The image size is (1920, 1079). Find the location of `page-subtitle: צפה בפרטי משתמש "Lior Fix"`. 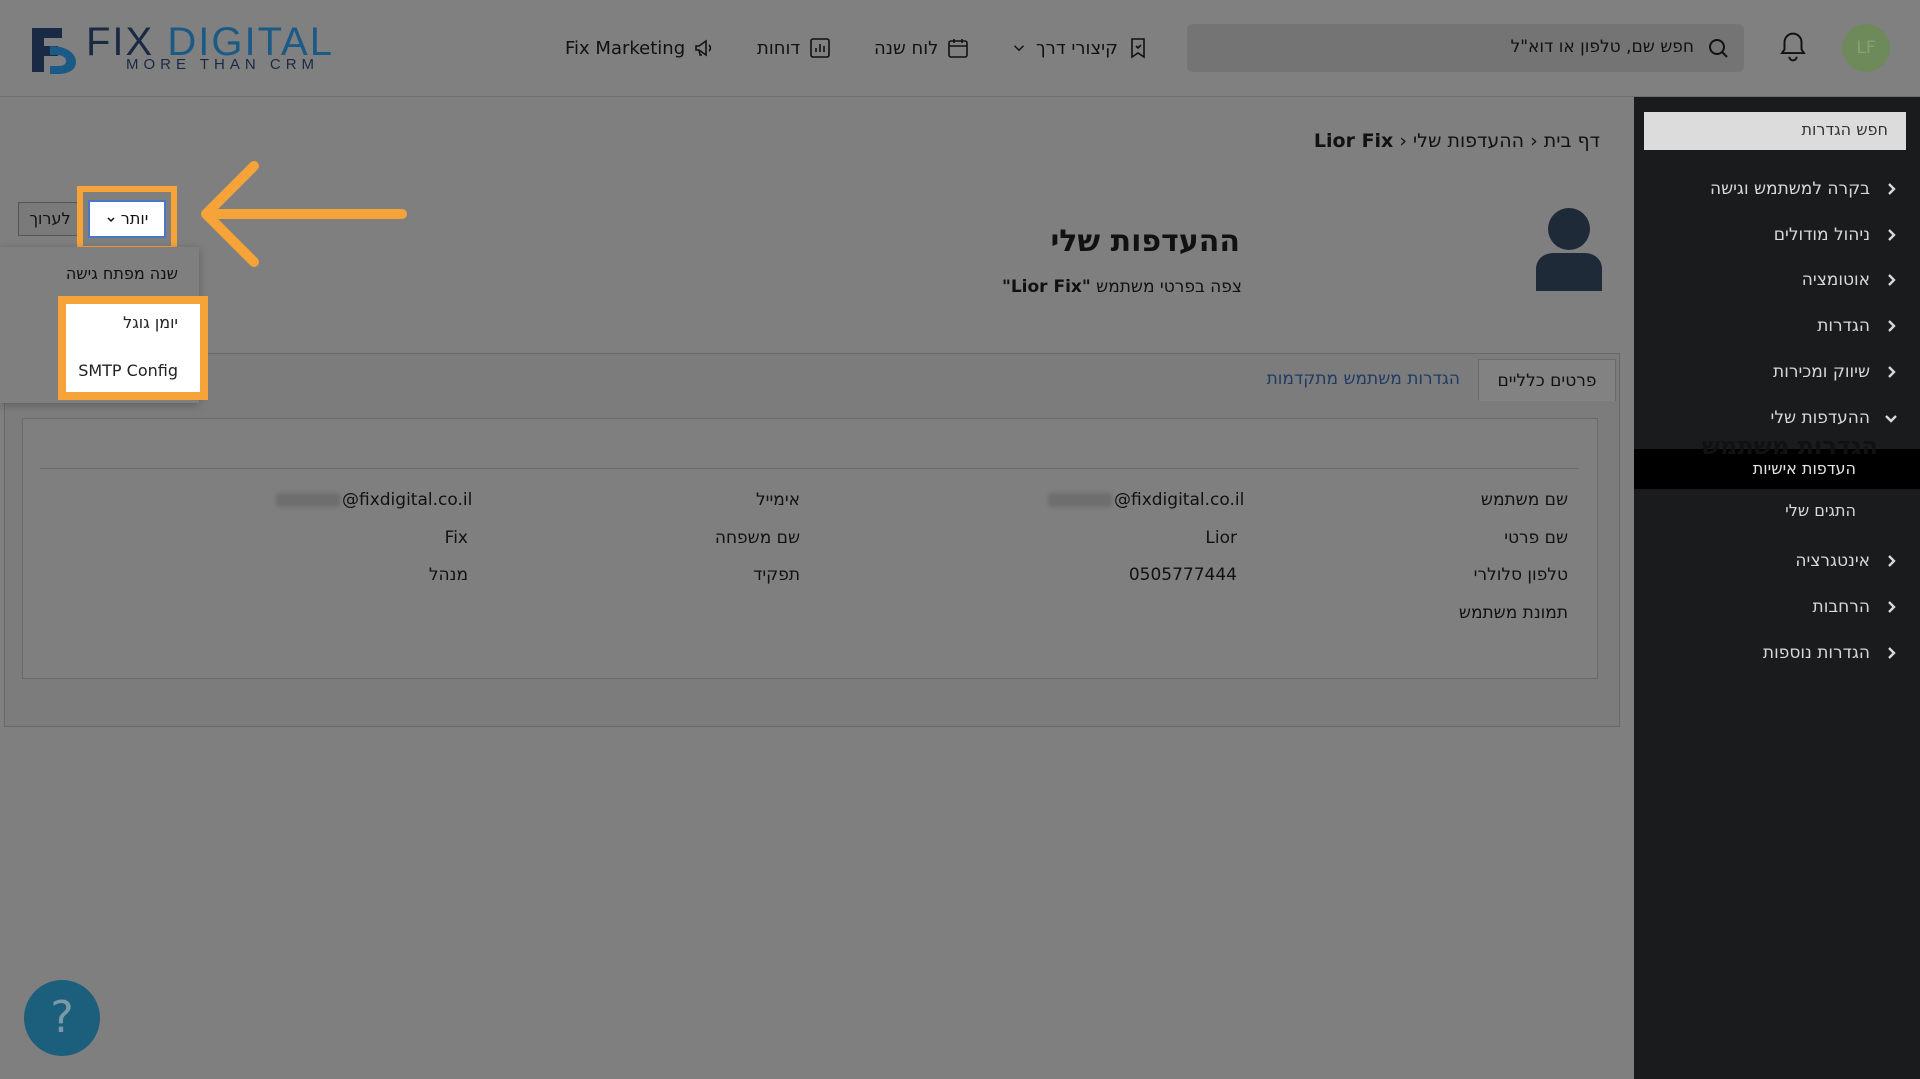

page-subtitle: צפה בפרטי משתמש "Lior Fix" is located at coordinates (1122, 287).